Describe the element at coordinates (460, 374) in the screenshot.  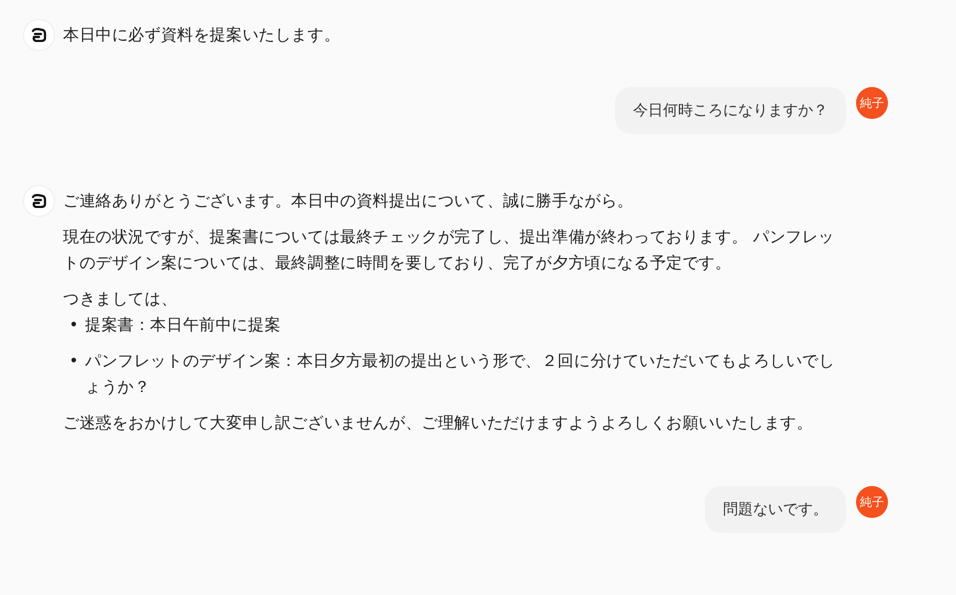
I see `list-item: パンフレットのデザイン案：本日夕方最初の提出という形で、２回に分けていただいてもよろしいでしょうか？` at that location.